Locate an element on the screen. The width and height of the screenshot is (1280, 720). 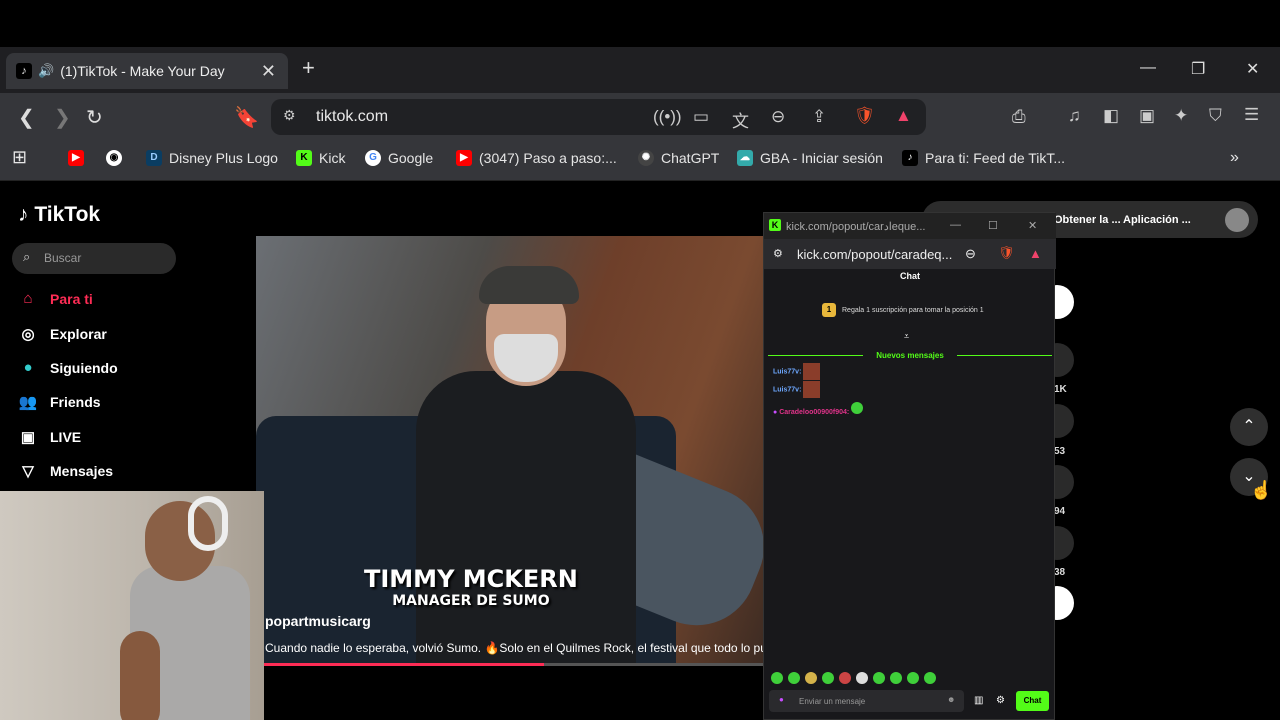
tab-close-icon: ✕ is located at coordinates (268, 71).